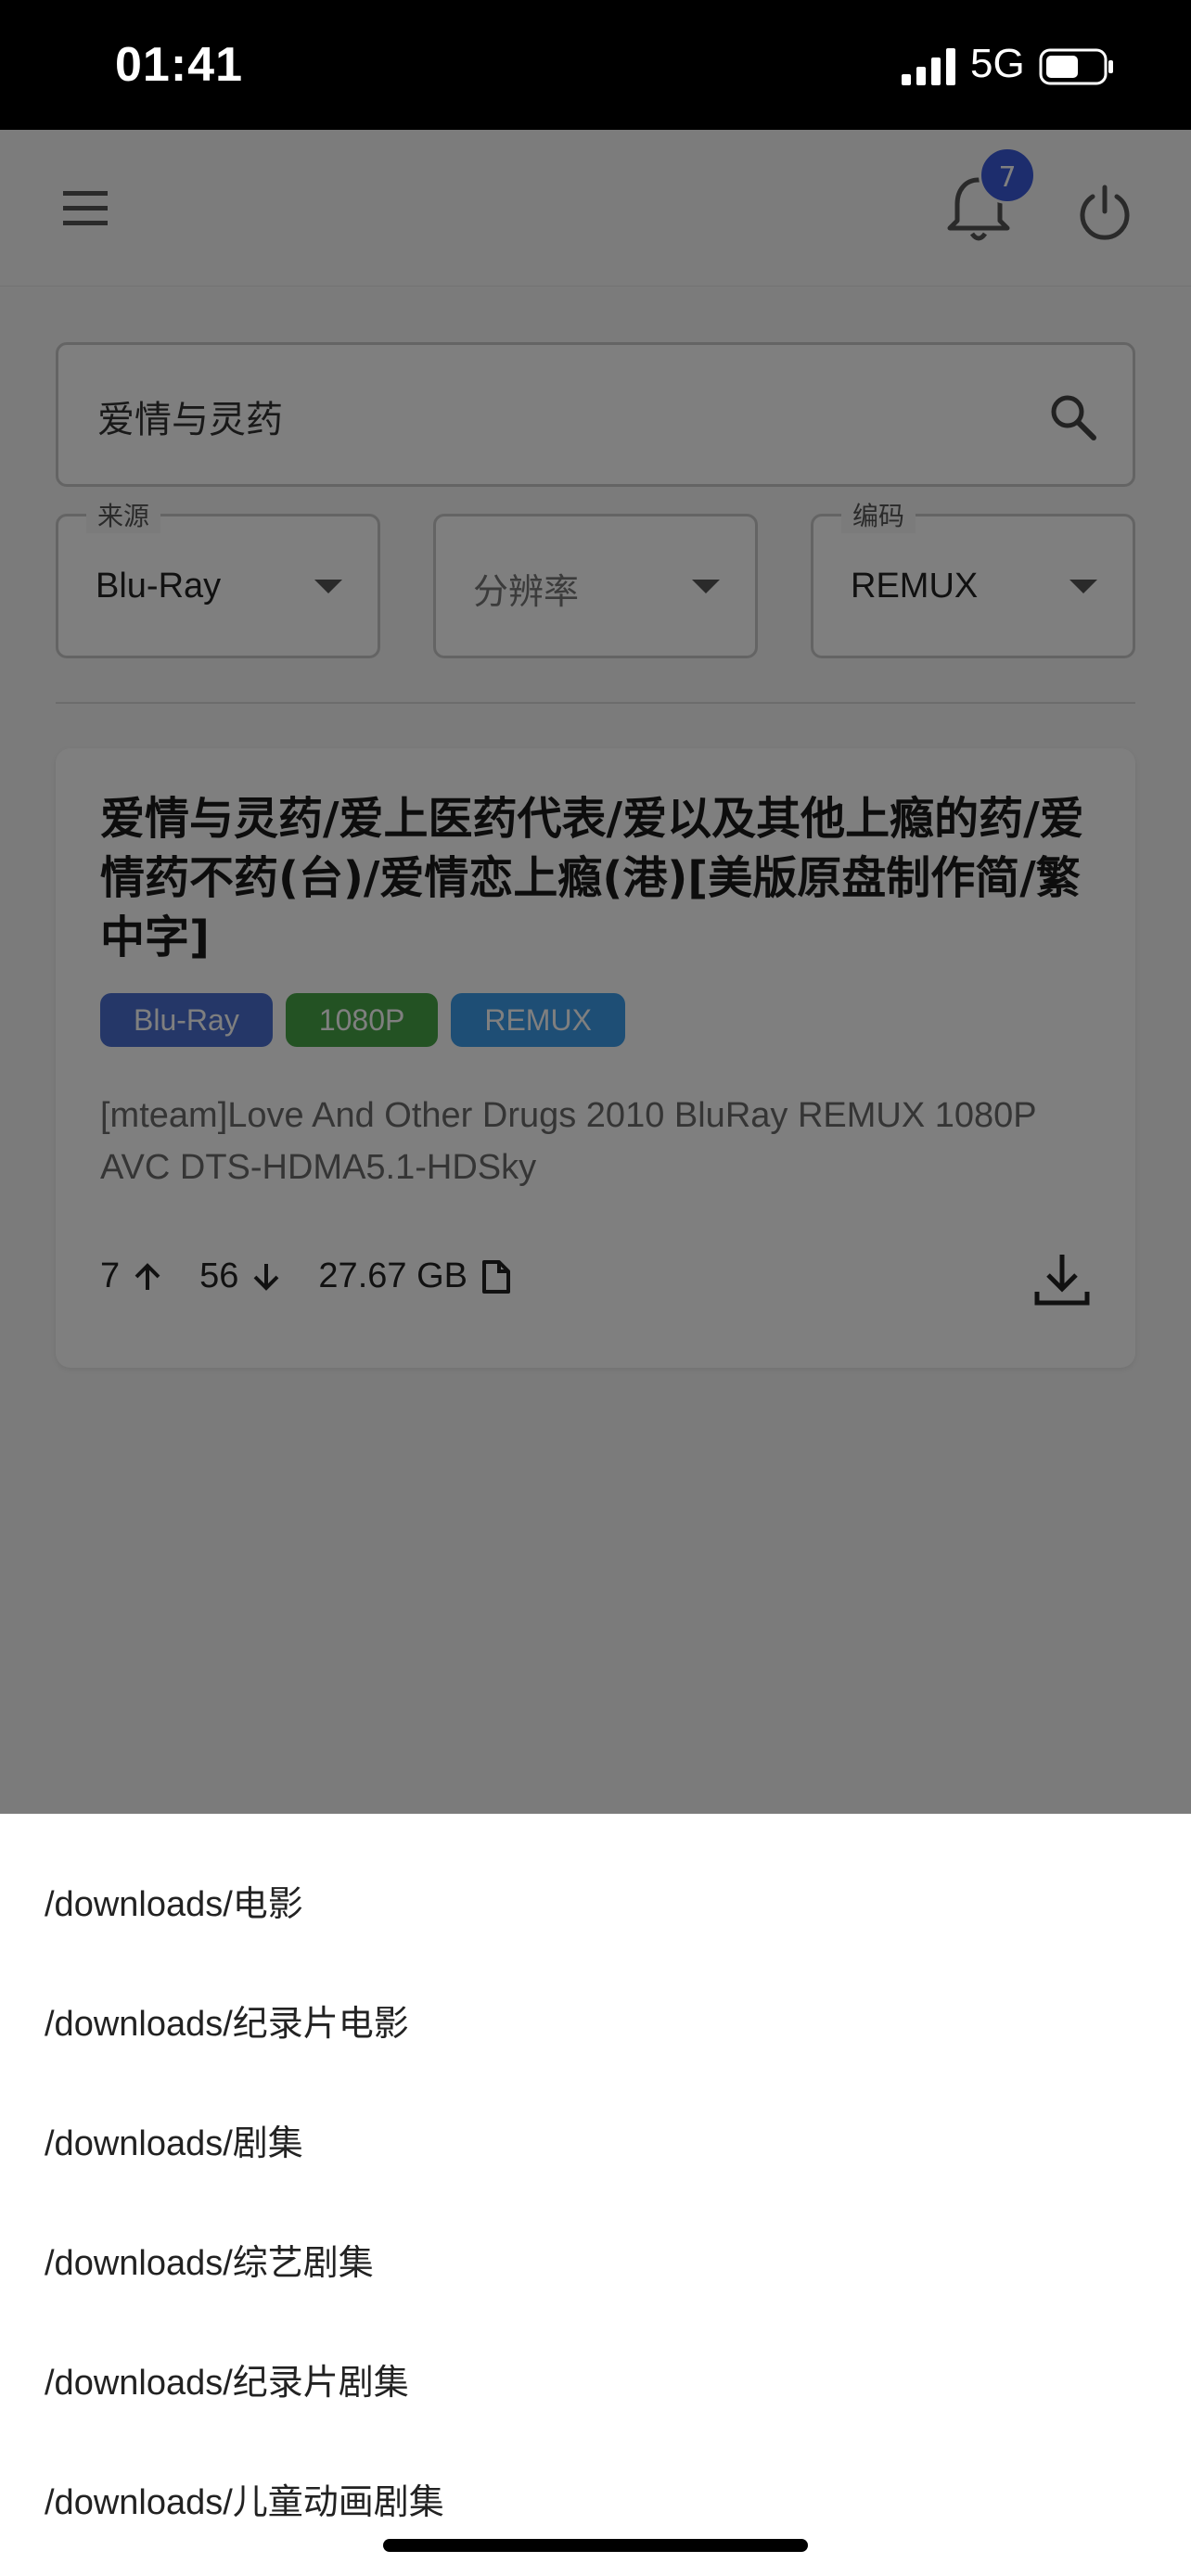  I want to click on status-time: 01:41, so click(179, 65).